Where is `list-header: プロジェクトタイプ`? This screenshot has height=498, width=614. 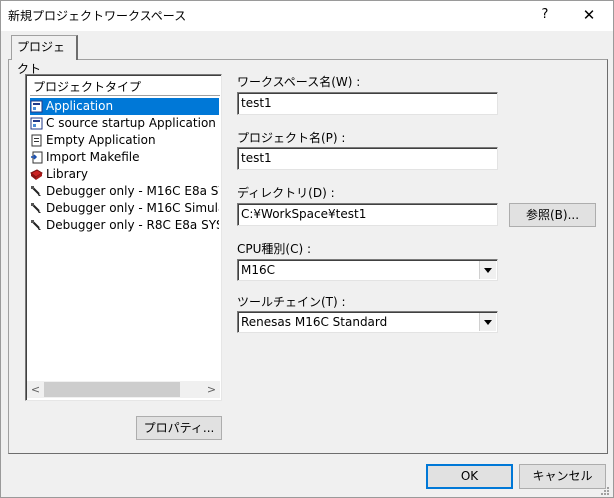 list-header: プロジェクトタイプ is located at coordinates (125, 87).